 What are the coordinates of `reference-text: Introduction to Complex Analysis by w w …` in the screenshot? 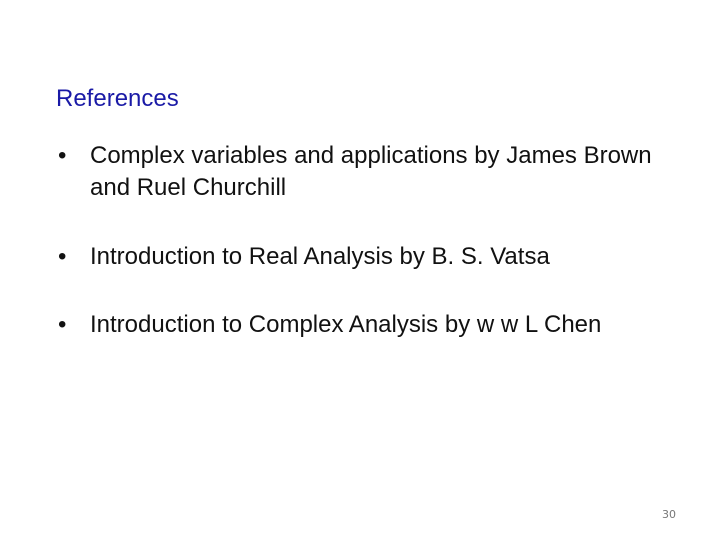 It's located at (346, 324).